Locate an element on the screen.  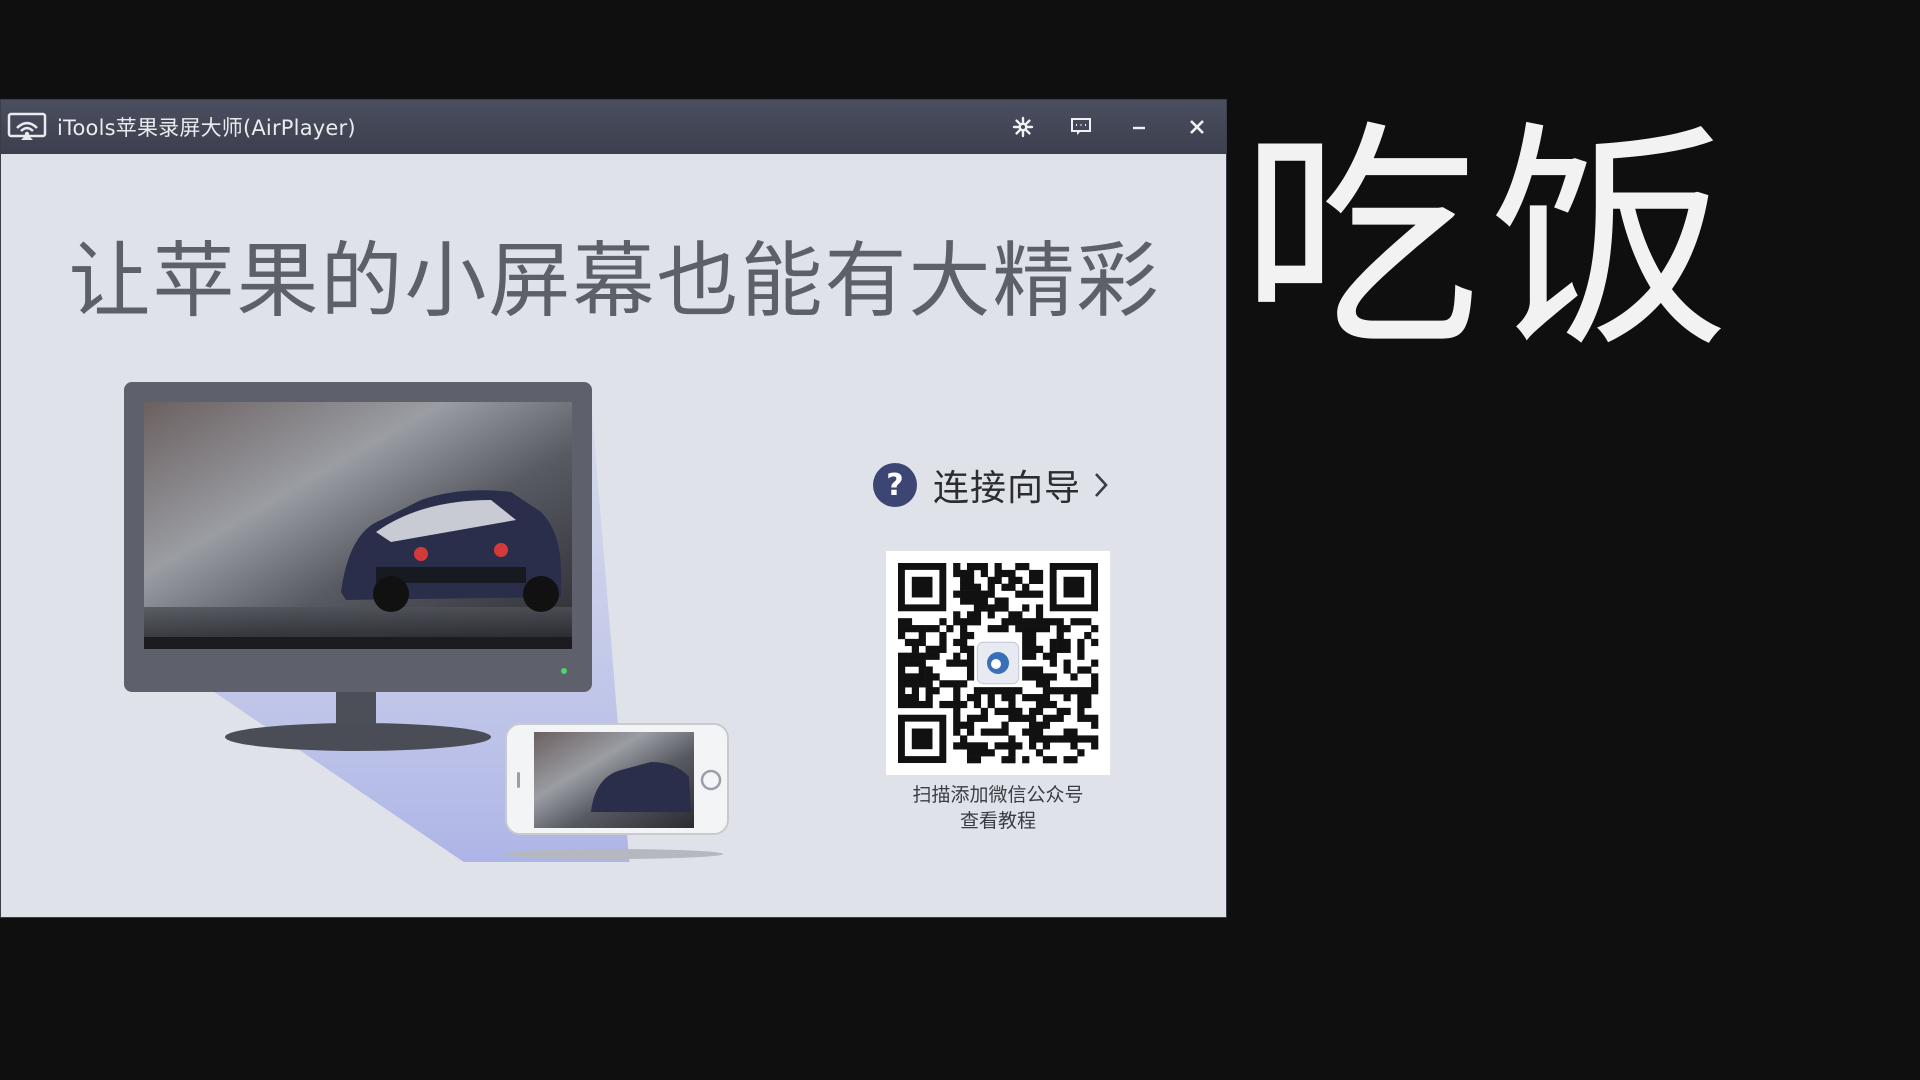
minimize-button is located at coordinates (1139, 127).